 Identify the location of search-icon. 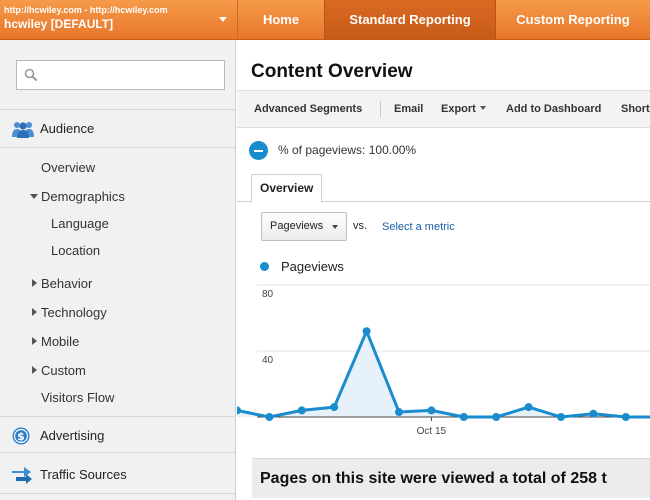
(31, 75).